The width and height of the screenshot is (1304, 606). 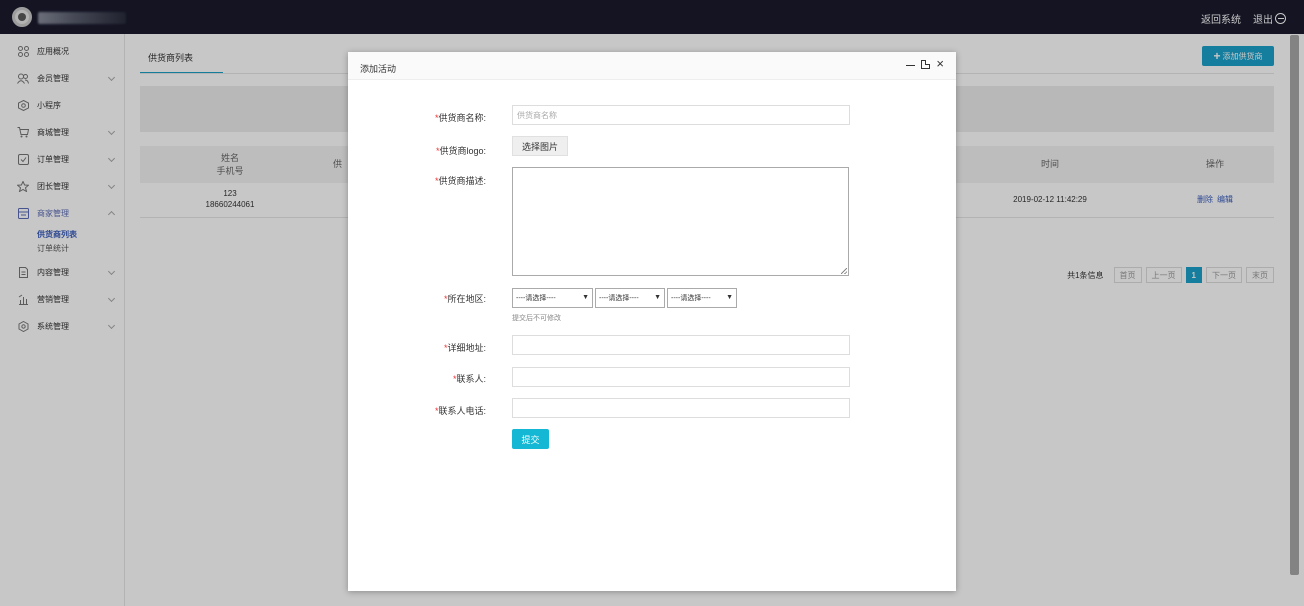 What do you see at coordinates (681, 377) in the screenshot?
I see `contact-input` at bounding box center [681, 377].